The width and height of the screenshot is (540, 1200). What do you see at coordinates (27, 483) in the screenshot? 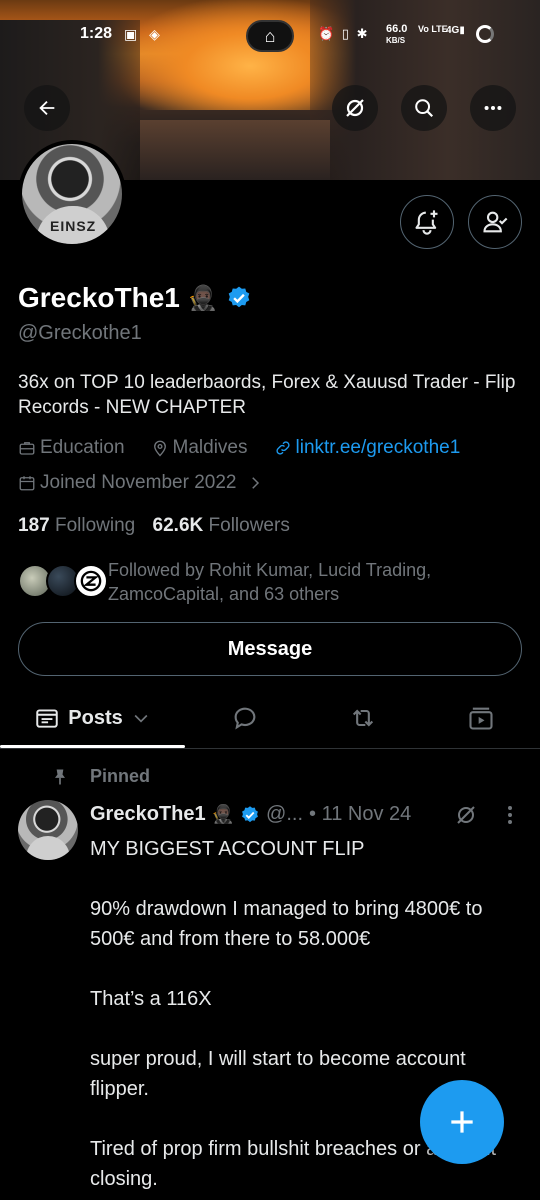
I see `calendar-icon` at bounding box center [27, 483].